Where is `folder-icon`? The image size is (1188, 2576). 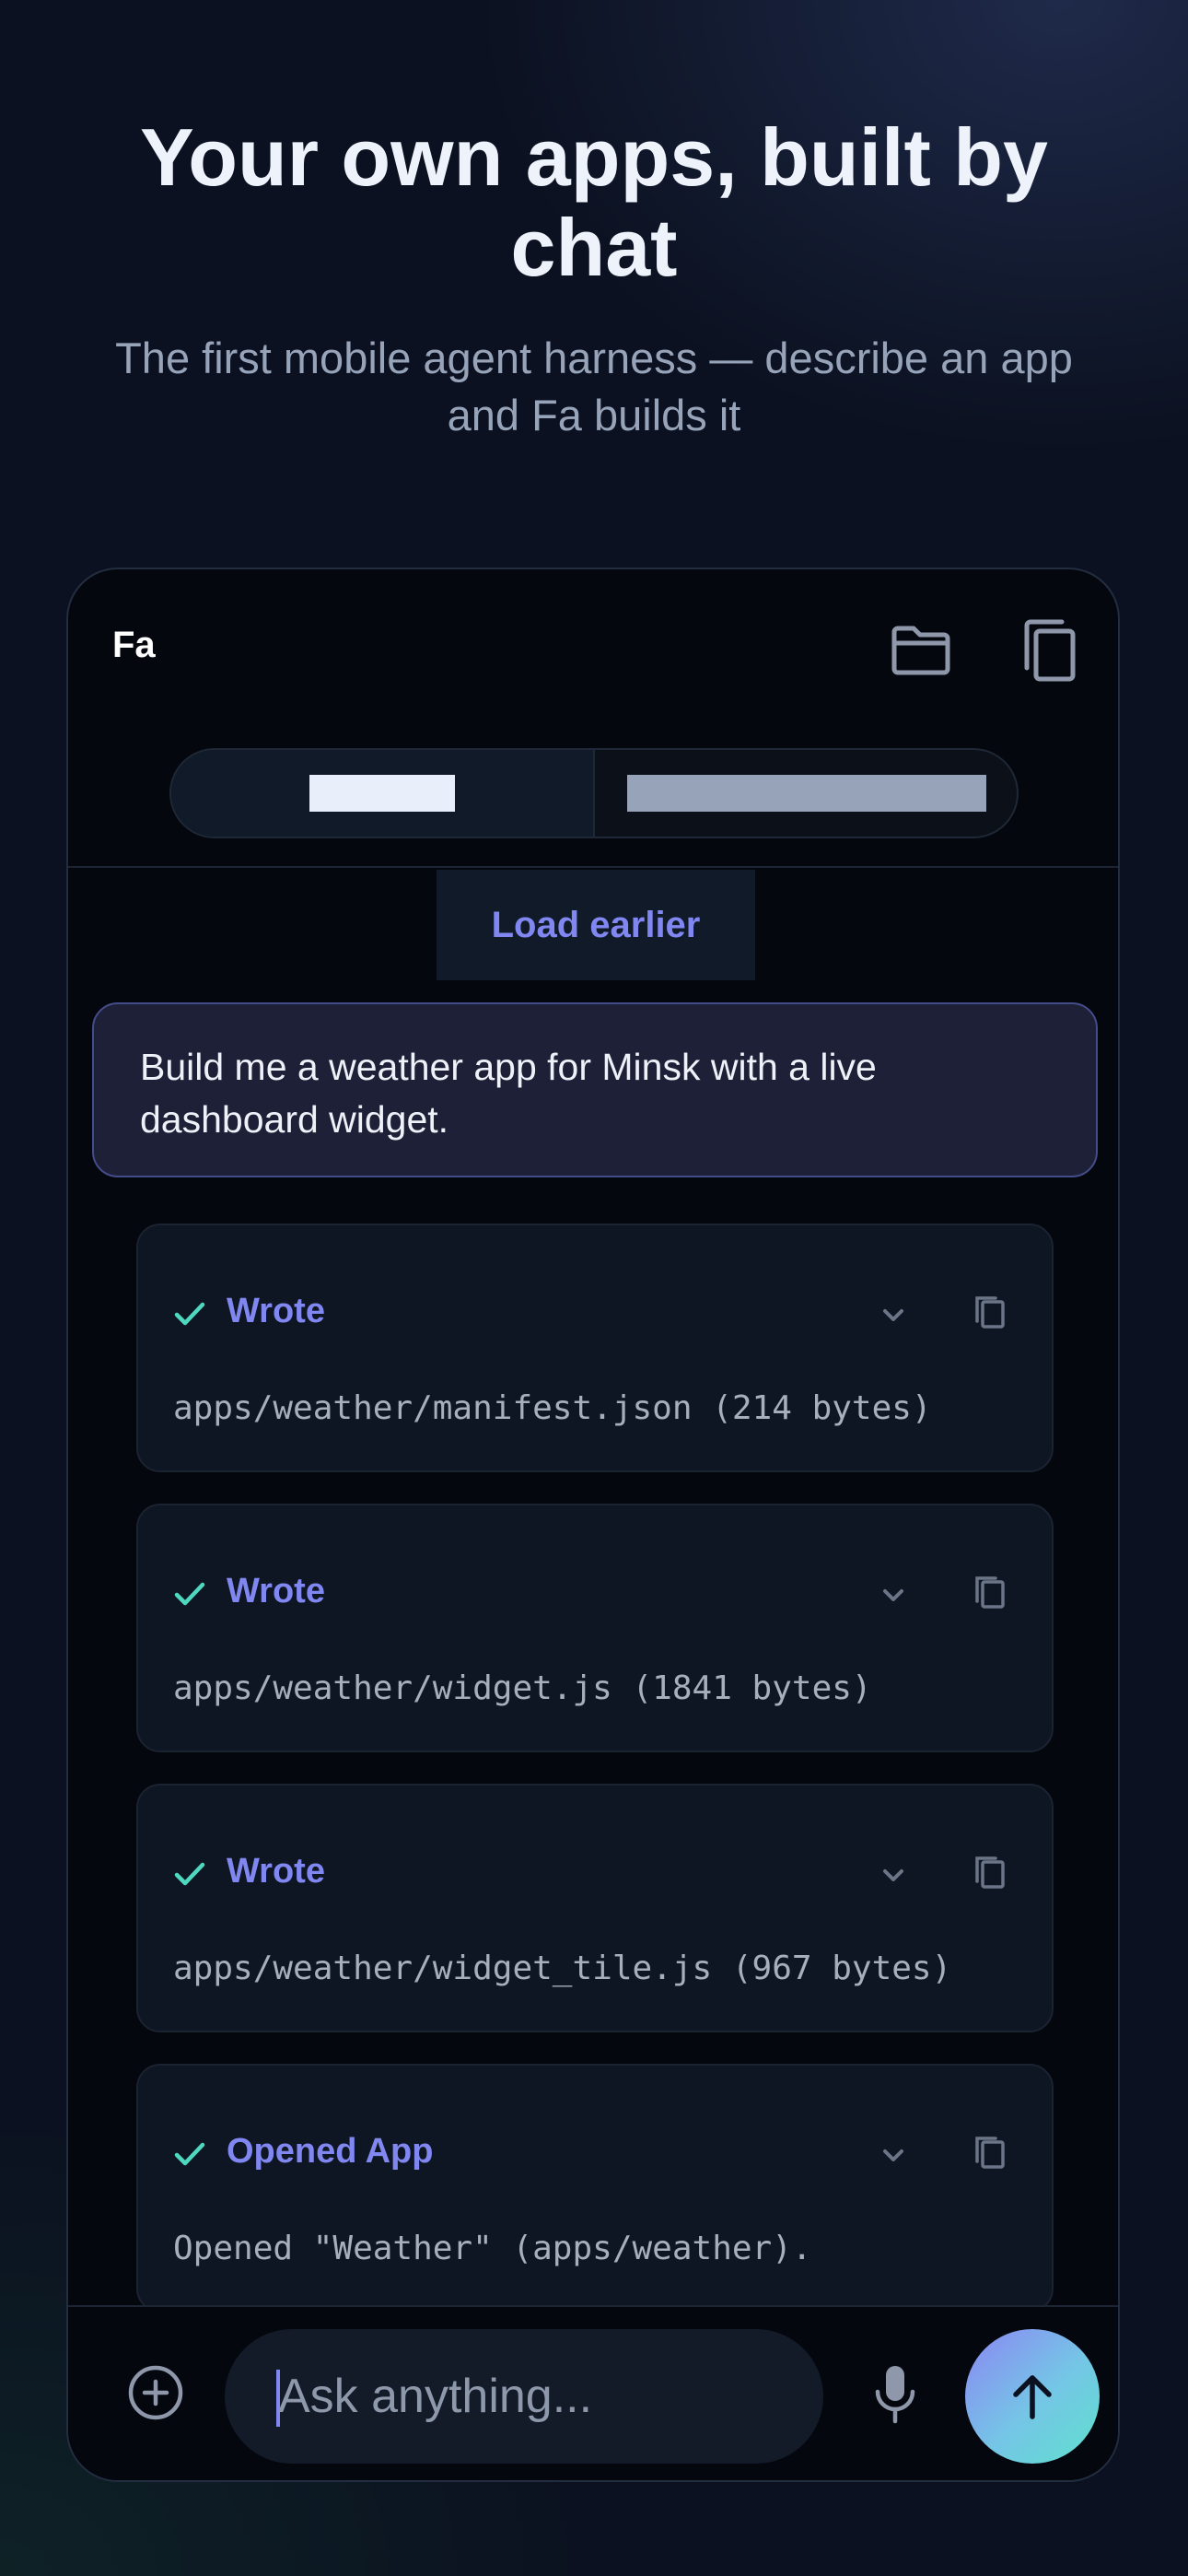 folder-icon is located at coordinates (921, 650).